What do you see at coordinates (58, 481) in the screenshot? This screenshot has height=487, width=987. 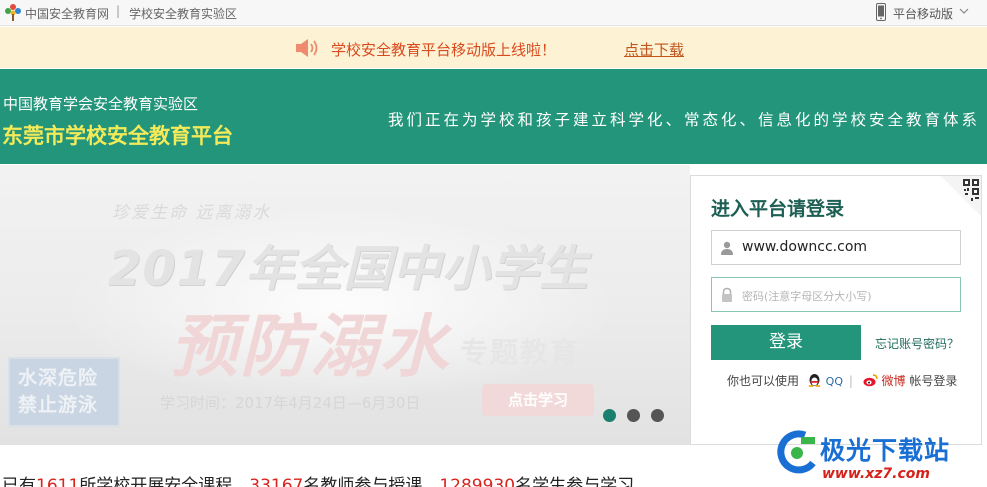 I see `school-count: 1611` at bounding box center [58, 481].